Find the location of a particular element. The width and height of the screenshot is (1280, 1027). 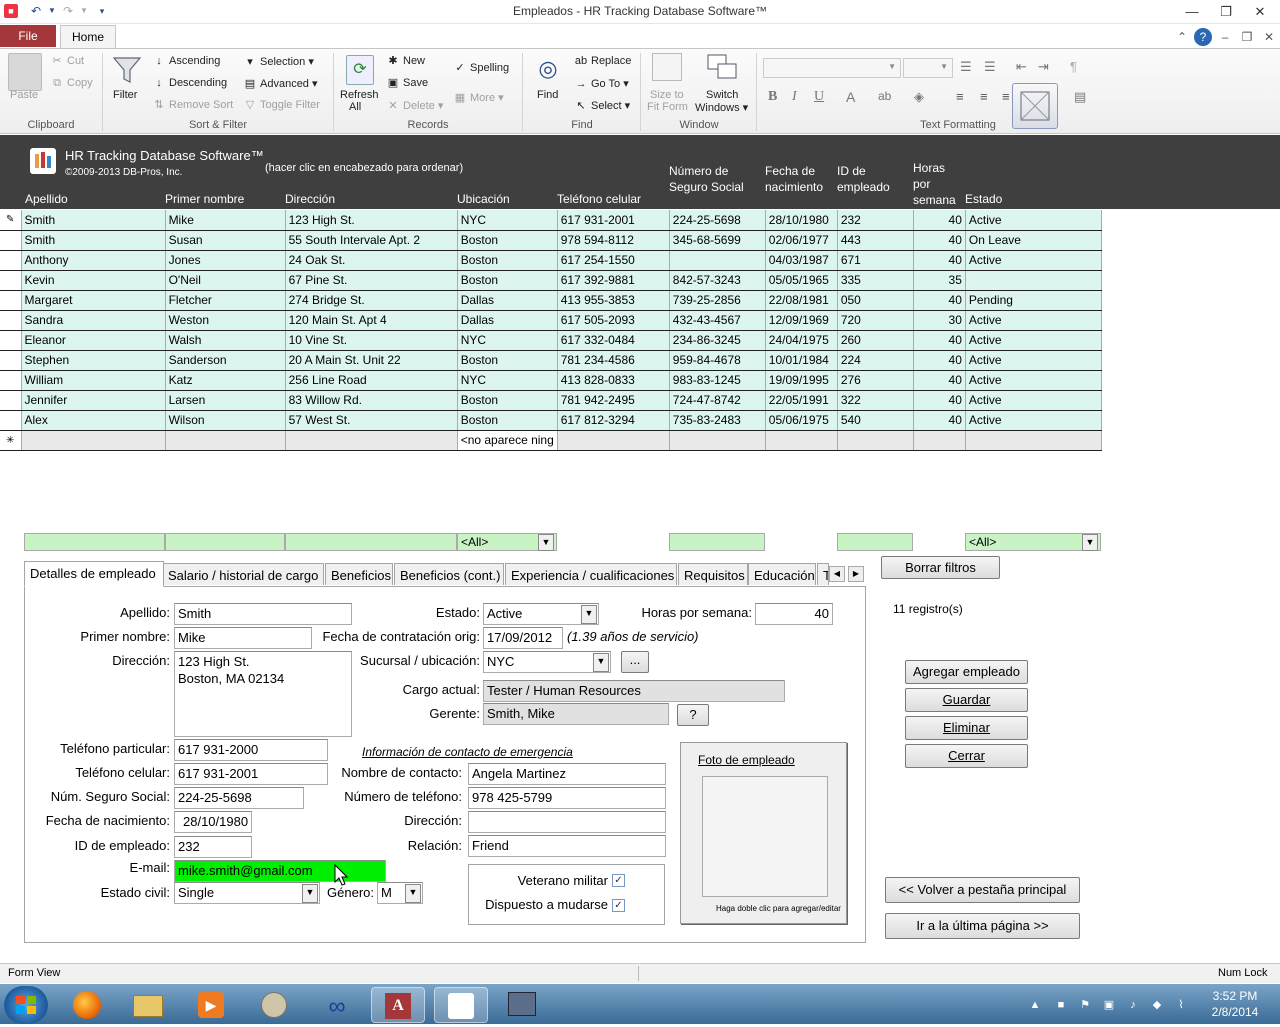

cell-dob: 04/03/1987 is located at coordinates (801, 260).